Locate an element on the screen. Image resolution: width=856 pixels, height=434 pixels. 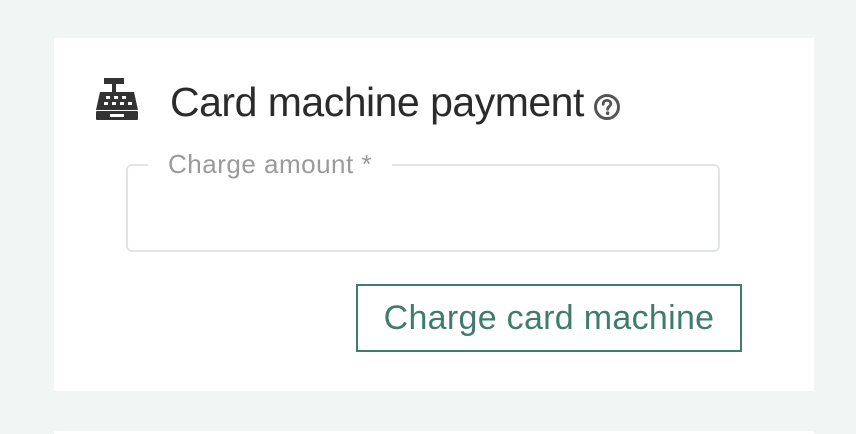
charge-card-machine-button: Charge card machine is located at coordinates (549, 318).